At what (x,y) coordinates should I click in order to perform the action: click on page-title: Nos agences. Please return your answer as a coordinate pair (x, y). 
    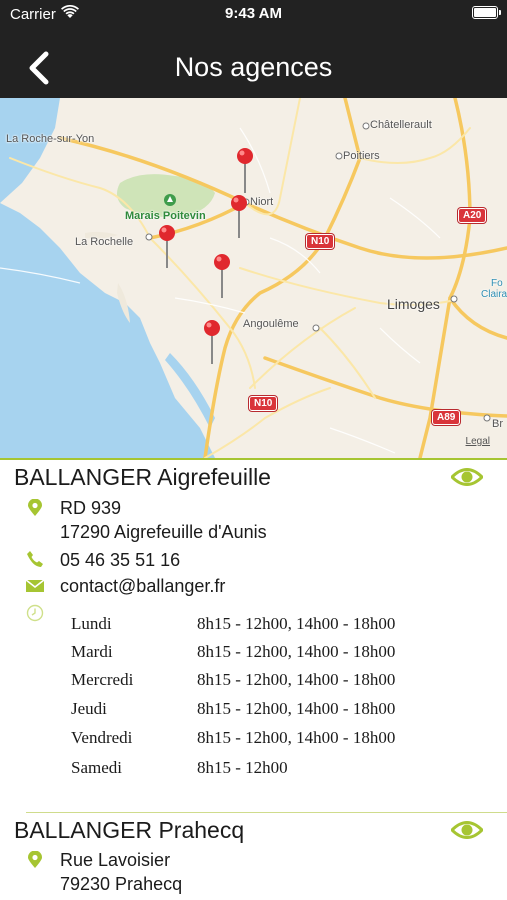
    Looking at the image, I should click on (253, 67).